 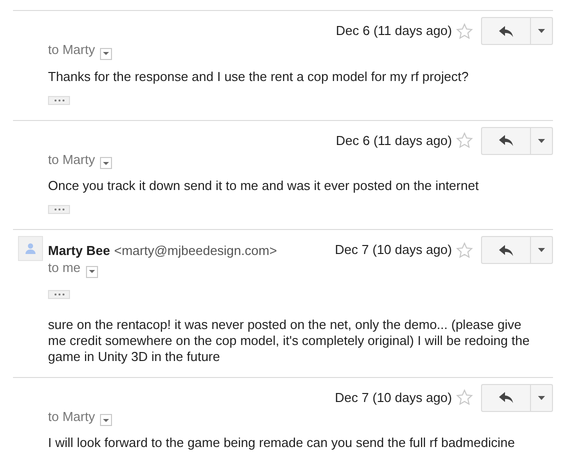 What do you see at coordinates (282, 443) in the screenshot?
I see `message-body: I will look forward to the game being remade can you send the full rf badmedicine` at bounding box center [282, 443].